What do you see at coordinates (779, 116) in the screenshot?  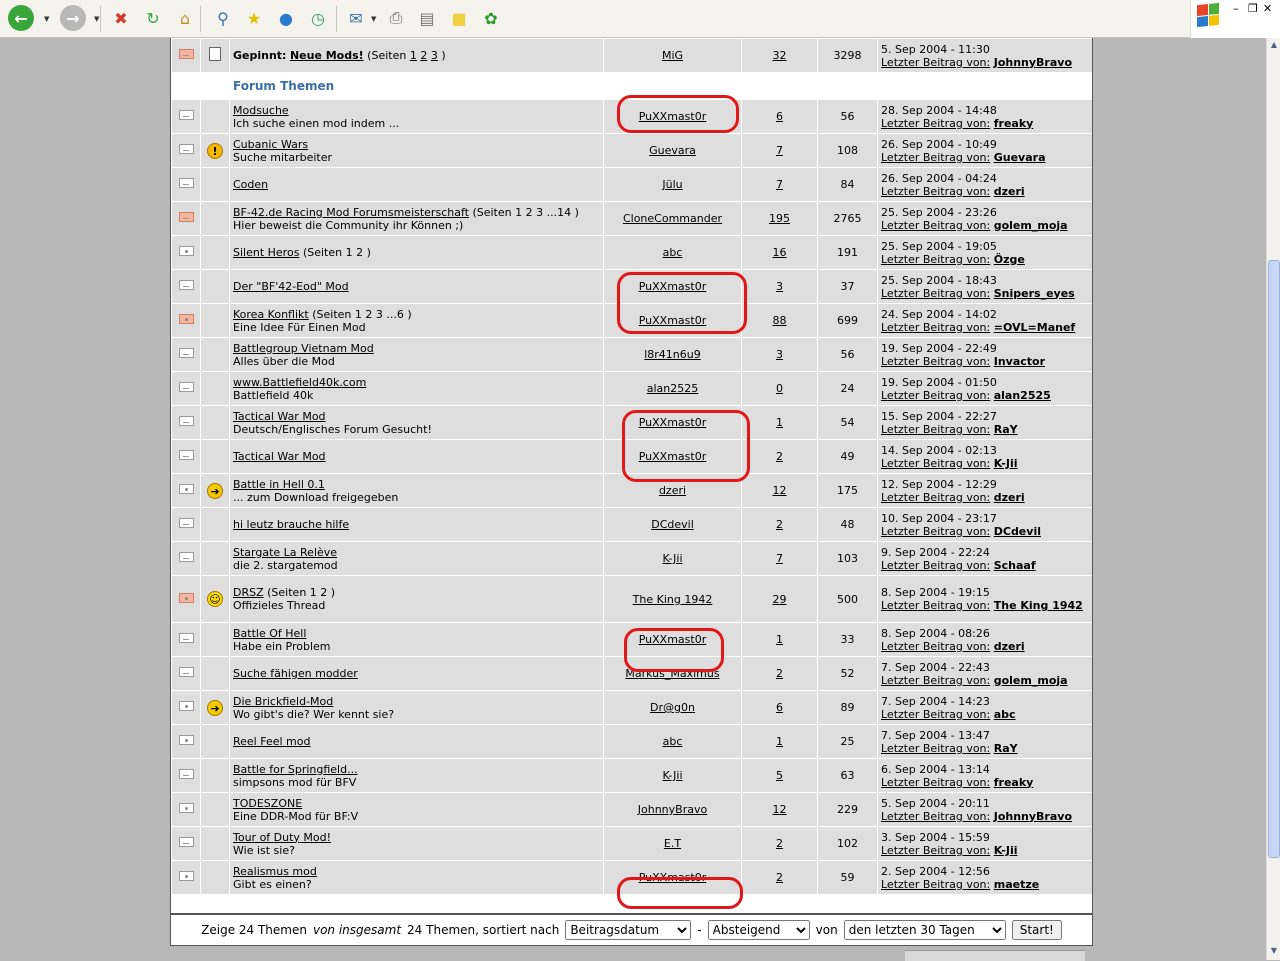 I see `replies-link: 6` at bounding box center [779, 116].